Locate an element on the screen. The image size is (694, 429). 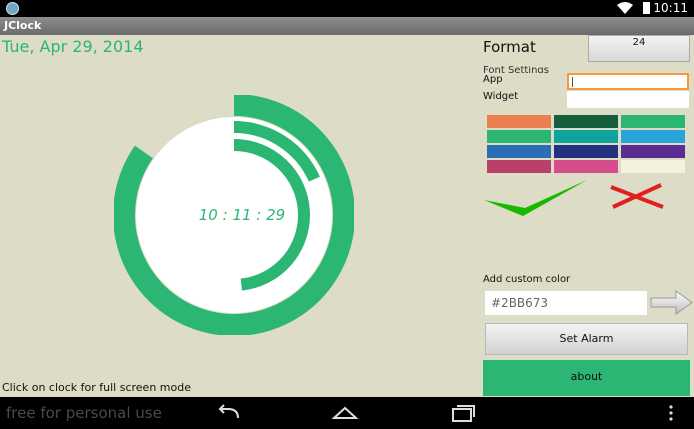
color-palette is located at coordinates (586, 144).